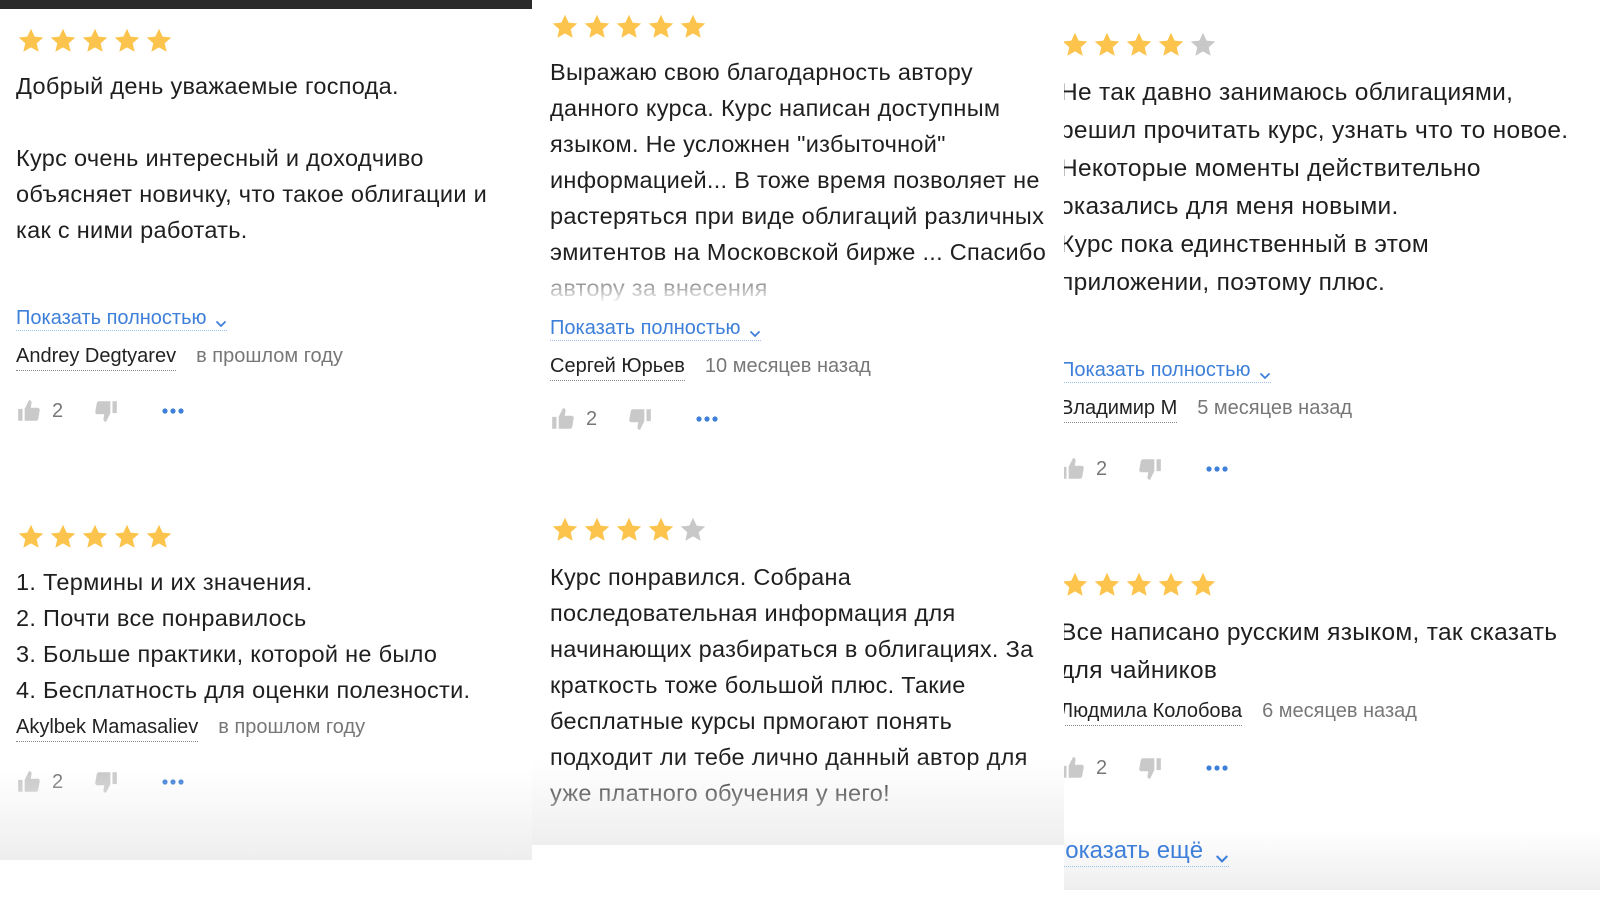 This screenshot has width=1600, height=900. Describe the element at coordinates (96, 358) in the screenshot. I see `author-name: Andrey Degtyarev` at that location.